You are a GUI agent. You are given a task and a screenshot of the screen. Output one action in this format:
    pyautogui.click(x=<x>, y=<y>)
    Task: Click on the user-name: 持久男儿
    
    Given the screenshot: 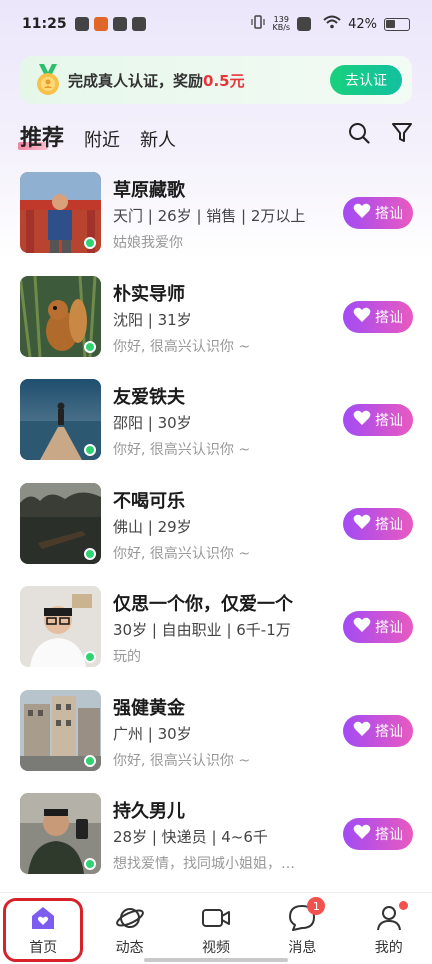 What is the action you would take?
    pyautogui.click(x=149, y=810)
    